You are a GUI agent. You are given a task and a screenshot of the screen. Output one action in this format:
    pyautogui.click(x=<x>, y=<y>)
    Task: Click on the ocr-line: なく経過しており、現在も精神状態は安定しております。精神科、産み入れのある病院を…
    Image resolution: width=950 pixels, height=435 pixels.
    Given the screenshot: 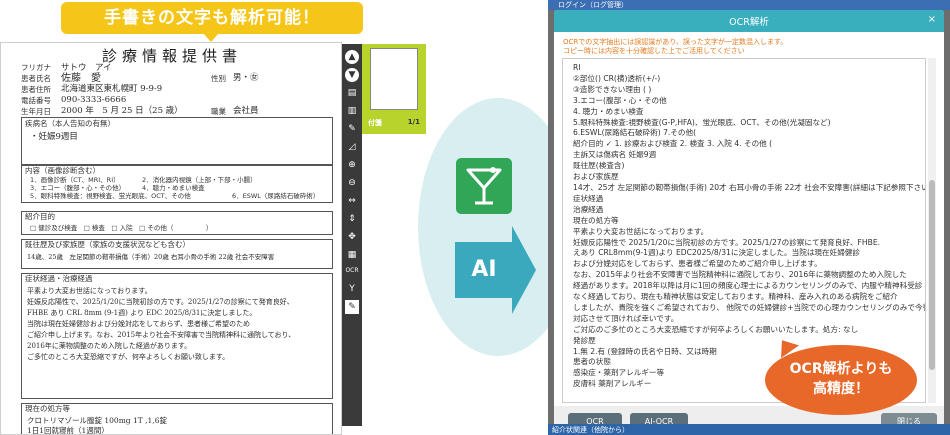 What is the action you would take?
    pyautogui.click(x=735, y=297)
    